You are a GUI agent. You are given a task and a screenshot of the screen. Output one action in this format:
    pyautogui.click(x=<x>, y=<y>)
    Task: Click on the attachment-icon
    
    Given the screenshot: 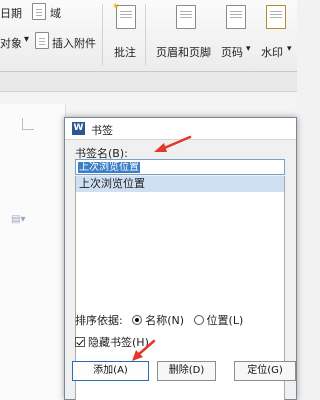 What is the action you would take?
    pyautogui.click(x=42, y=40)
    